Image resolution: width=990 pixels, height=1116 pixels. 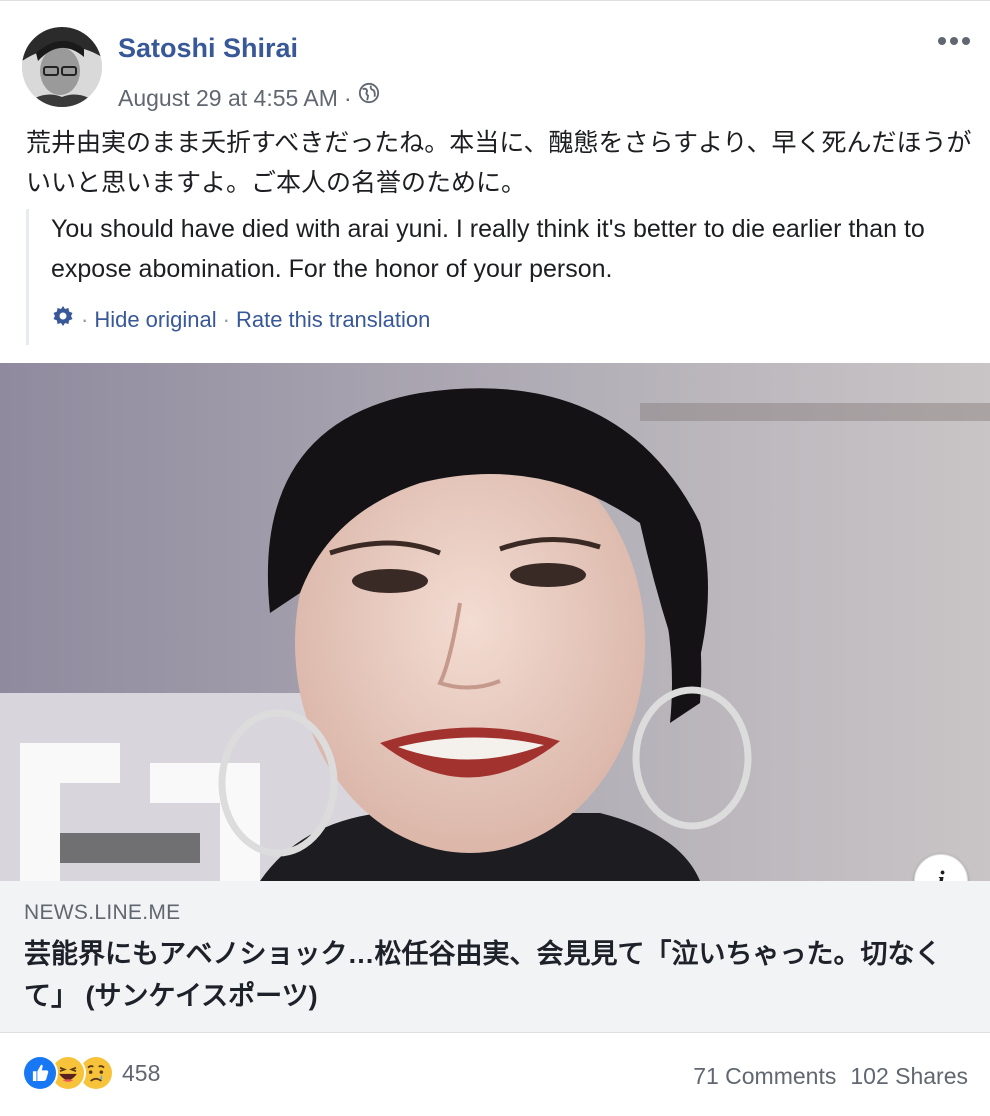 I want to click on post-footer: 458 71 Comments 102 Shares, so click(x=495, y=1078).